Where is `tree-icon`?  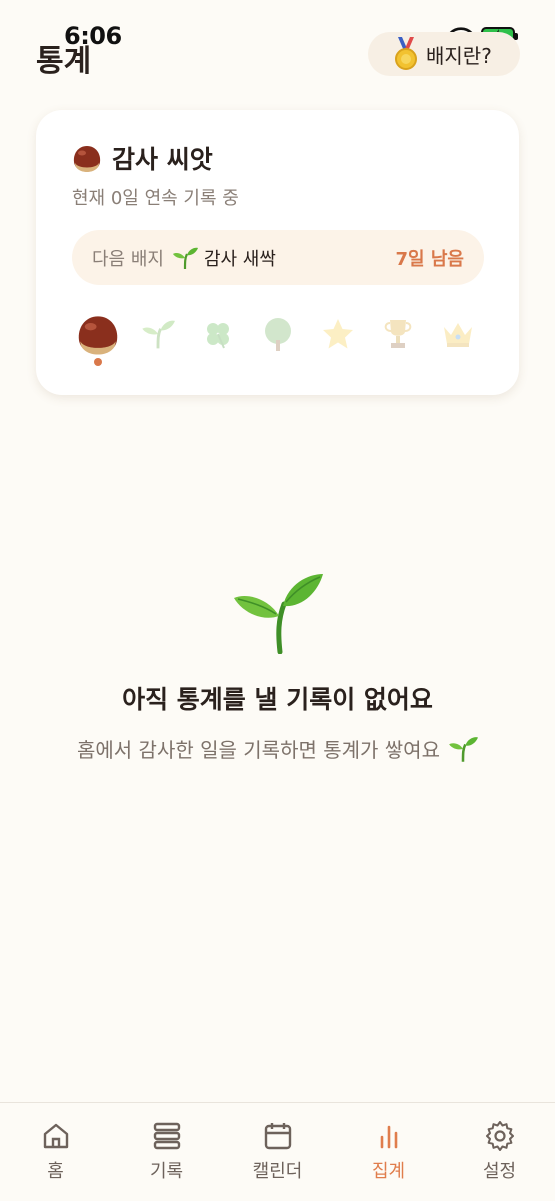 tree-icon is located at coordinates (278, 334).